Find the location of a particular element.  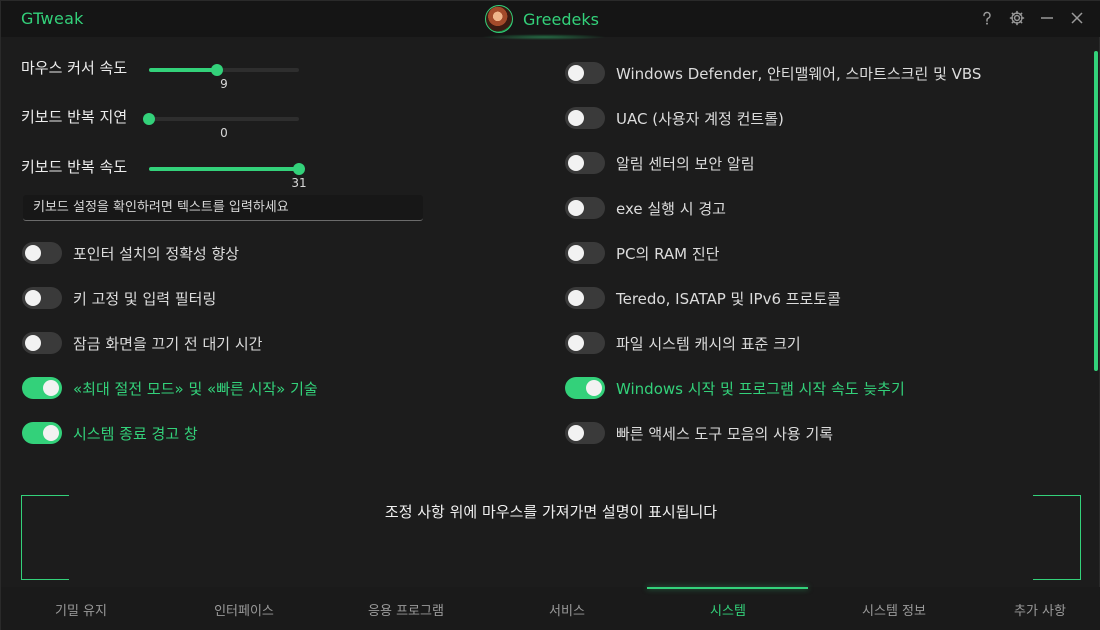

user-avatar is located at coordinates (499, 19).